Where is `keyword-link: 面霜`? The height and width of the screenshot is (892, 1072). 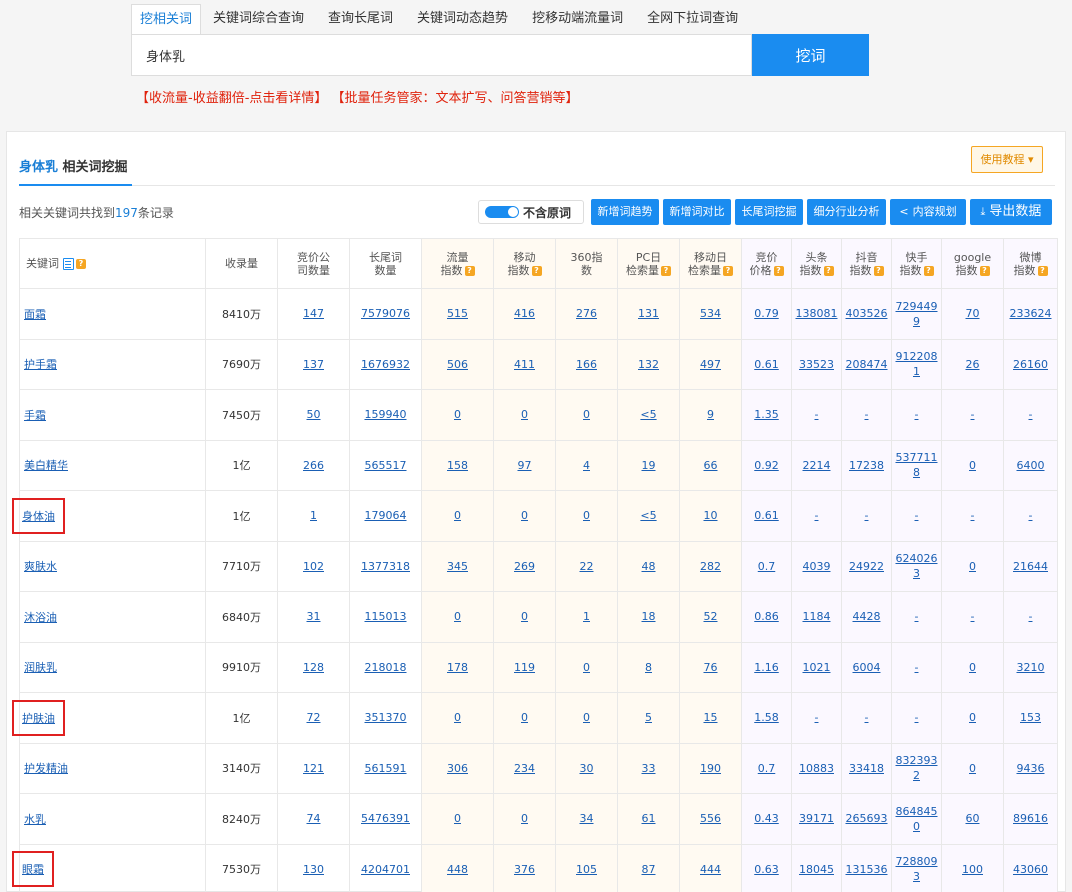
keyword-link: 面霜 is located at coordinates (35, 314).